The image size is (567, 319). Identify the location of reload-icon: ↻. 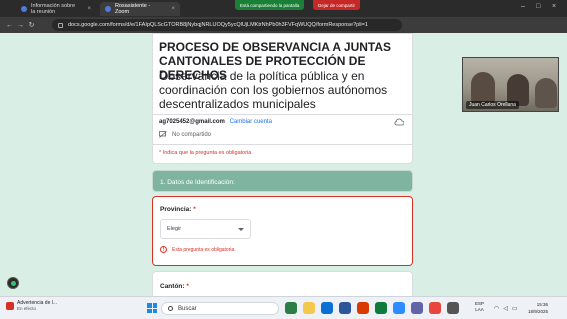
(31, 25).